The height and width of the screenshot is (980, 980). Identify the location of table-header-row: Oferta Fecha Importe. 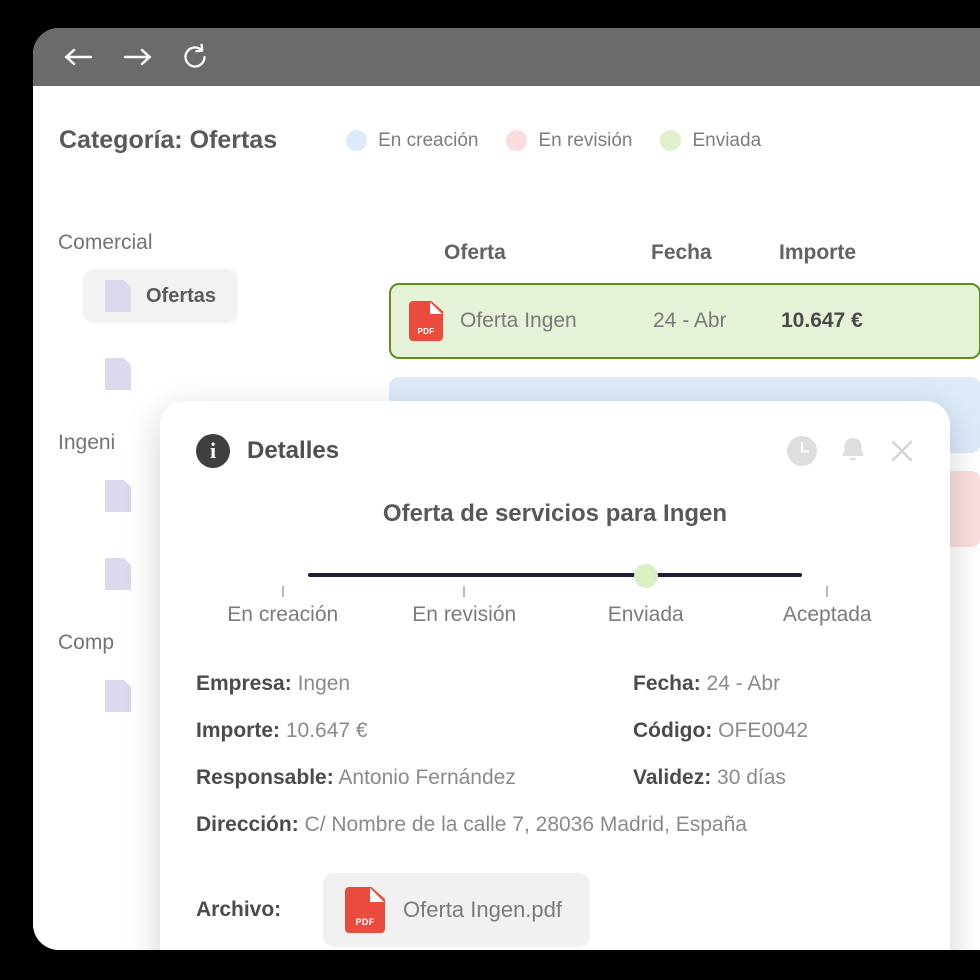
(684, 253).